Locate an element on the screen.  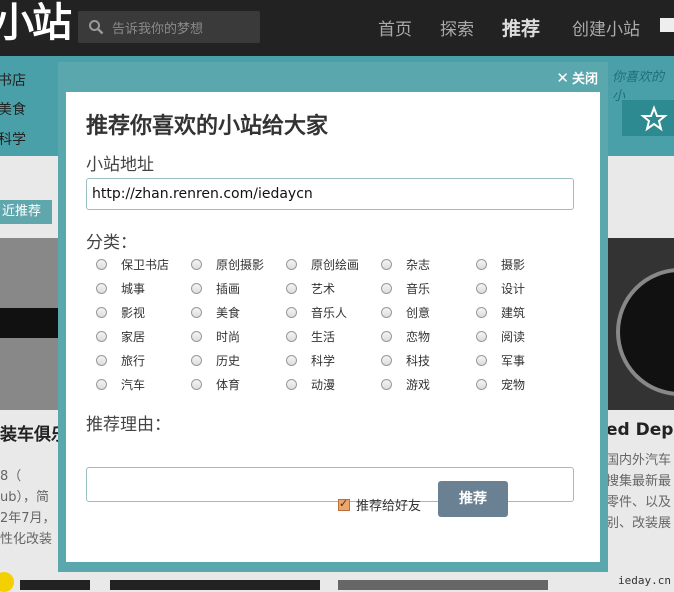
star-button is located at coordinates (648, 118).